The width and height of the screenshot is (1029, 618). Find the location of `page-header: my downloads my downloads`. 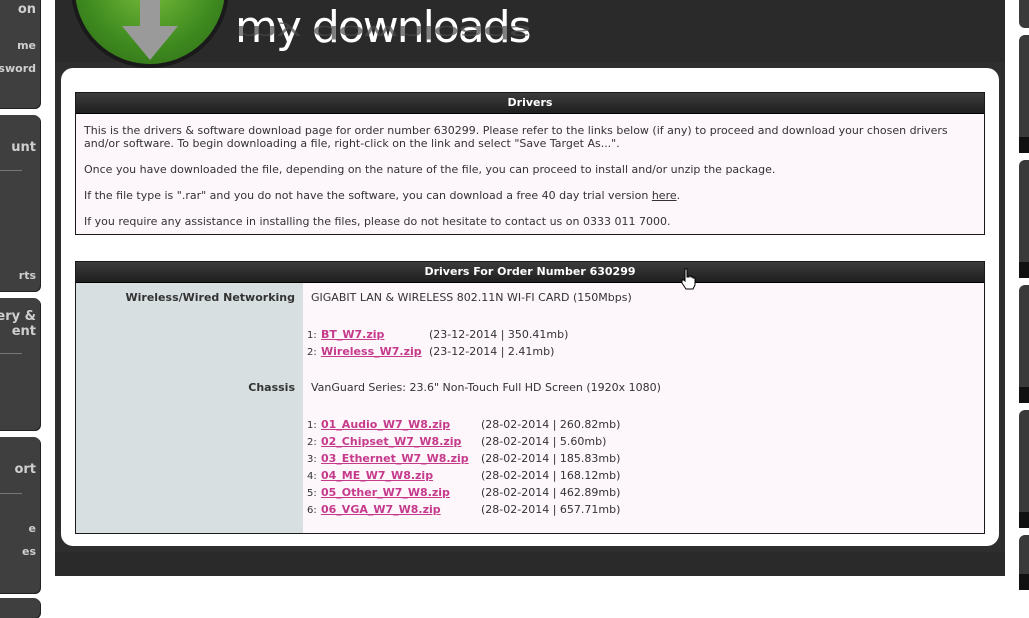

page-header: my downloads my downloads is located at coordinates (530, 34).